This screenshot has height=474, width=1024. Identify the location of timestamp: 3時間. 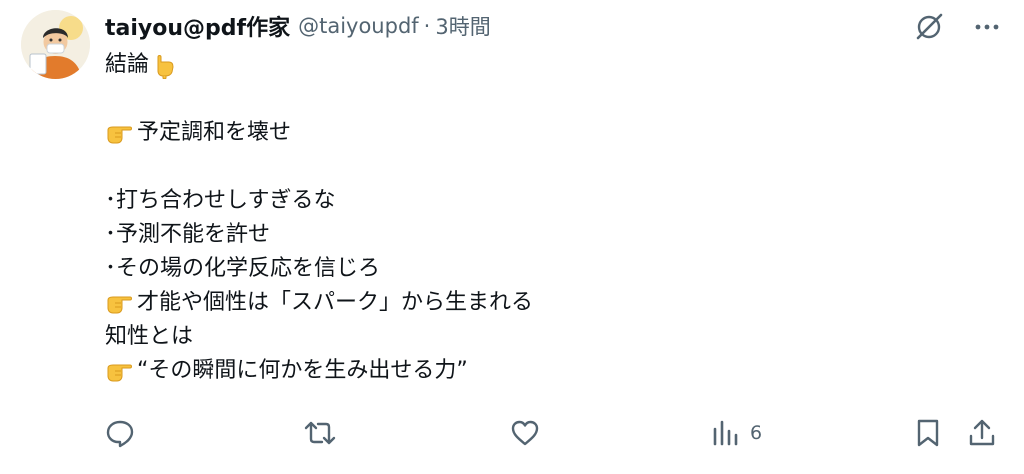
(462, 26).